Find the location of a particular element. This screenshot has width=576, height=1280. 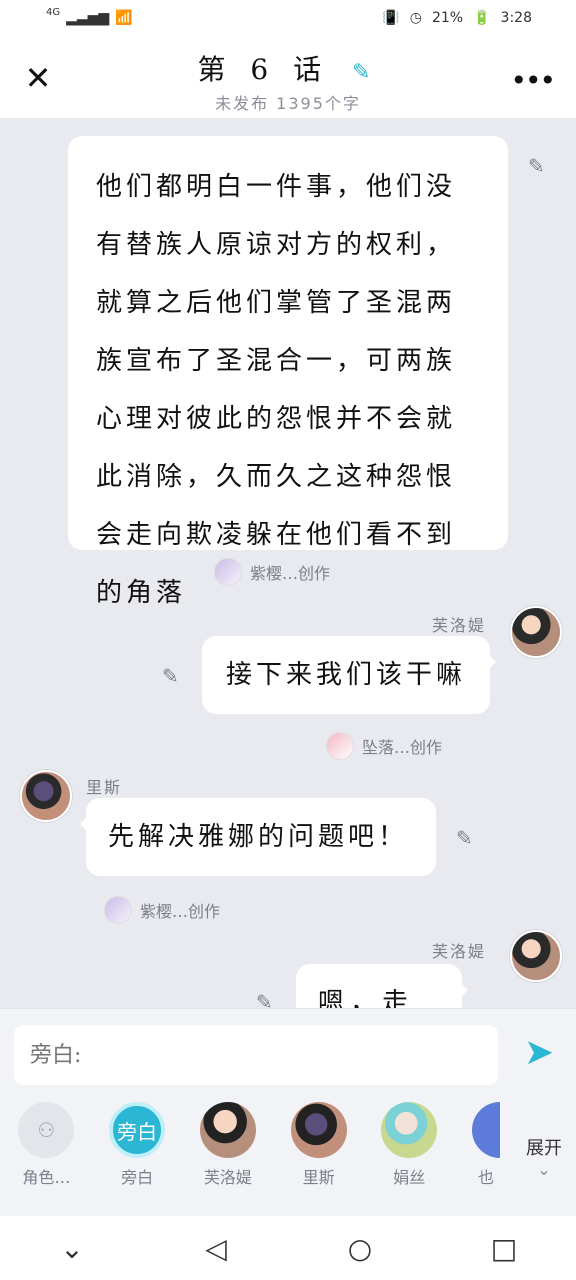

edit-left-1-icon: ✎ is located at coordinates (464, 838).